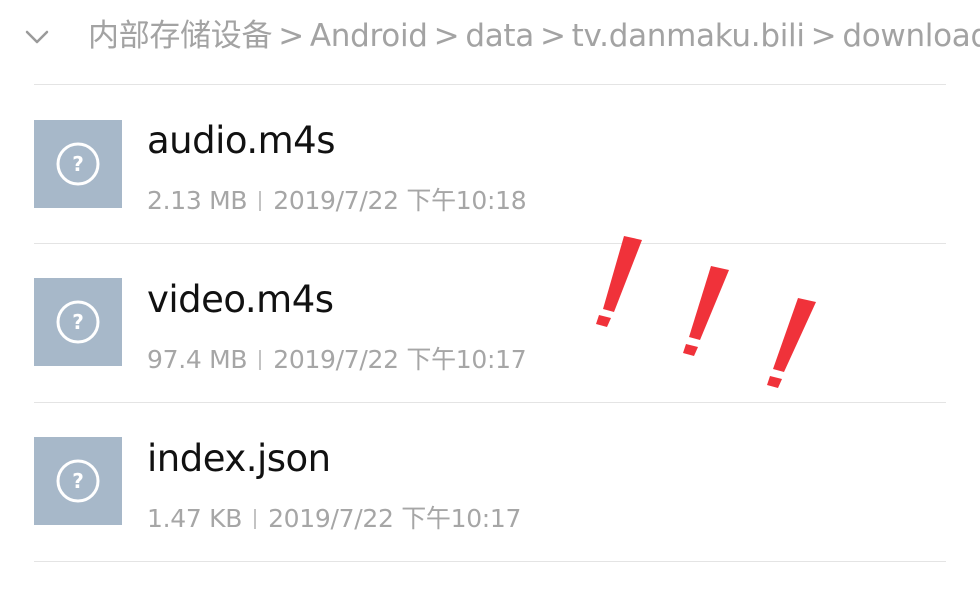 The height and width of the screenshot is (612, 980). I want to click on file-meta: 1.47 KB 2019/7/22 下午10:17, so click(334, 517).